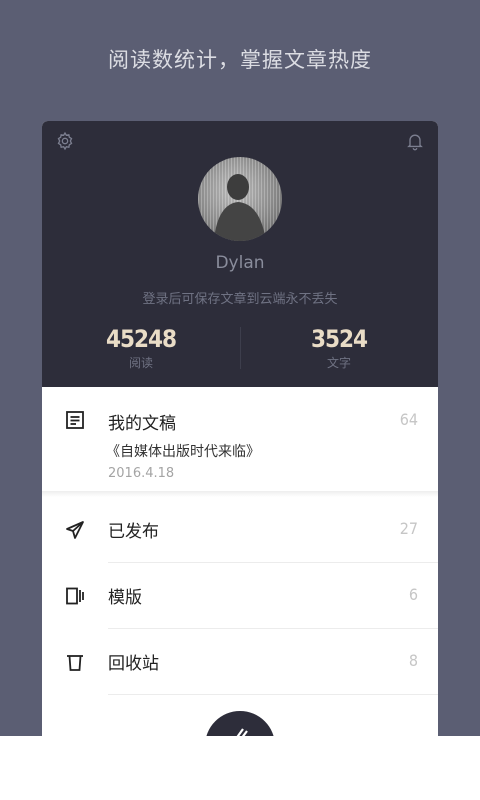  I want to click on username: Dylan, so click(240, 263).